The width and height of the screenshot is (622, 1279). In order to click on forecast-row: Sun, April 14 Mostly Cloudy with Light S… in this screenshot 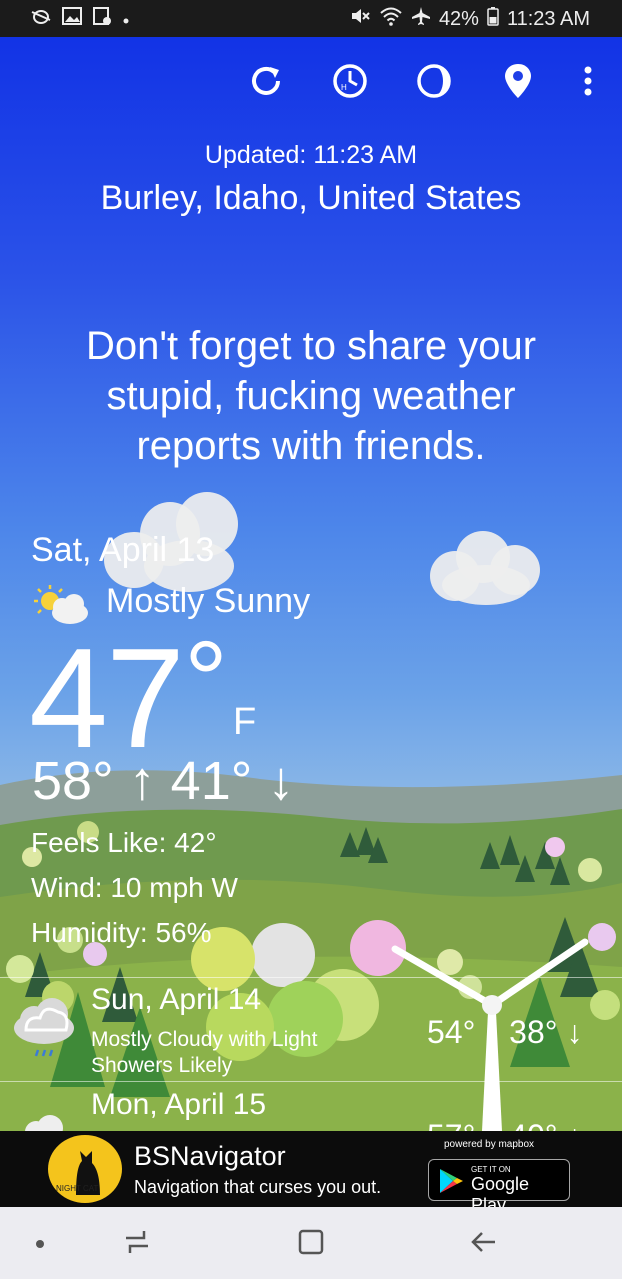, I will do `click(311, 1029)`.